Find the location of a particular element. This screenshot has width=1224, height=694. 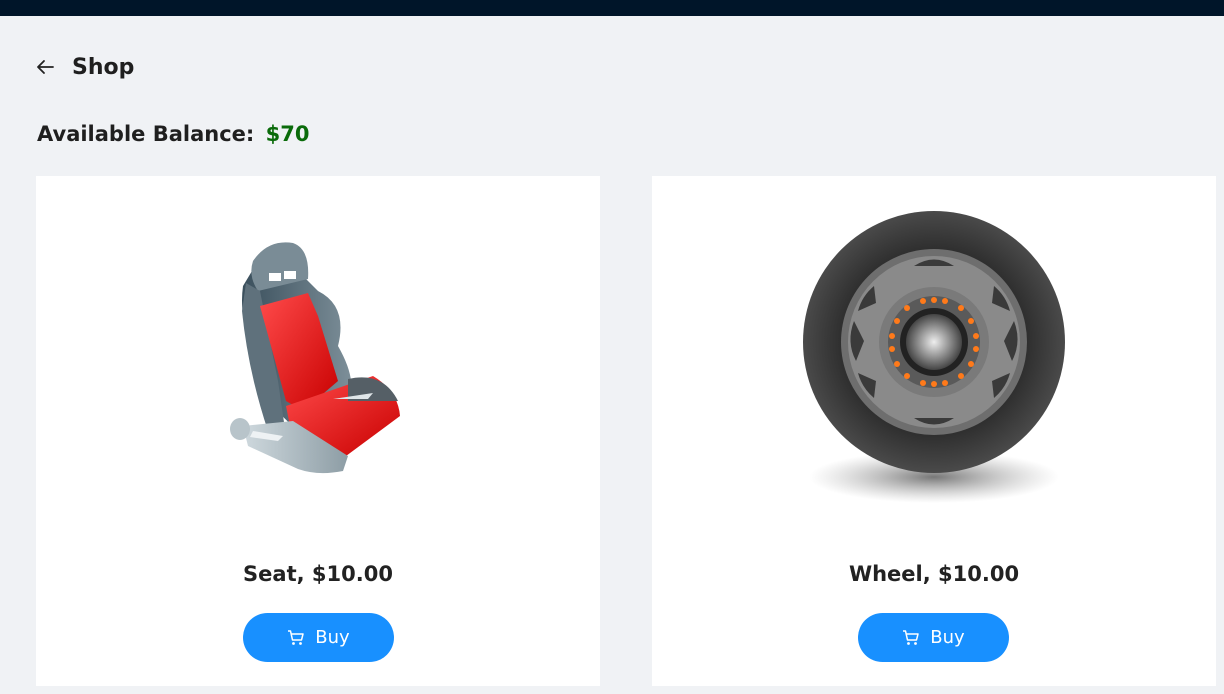

available-balance: Available Balance: $70 is located at coordinates (173, 134).